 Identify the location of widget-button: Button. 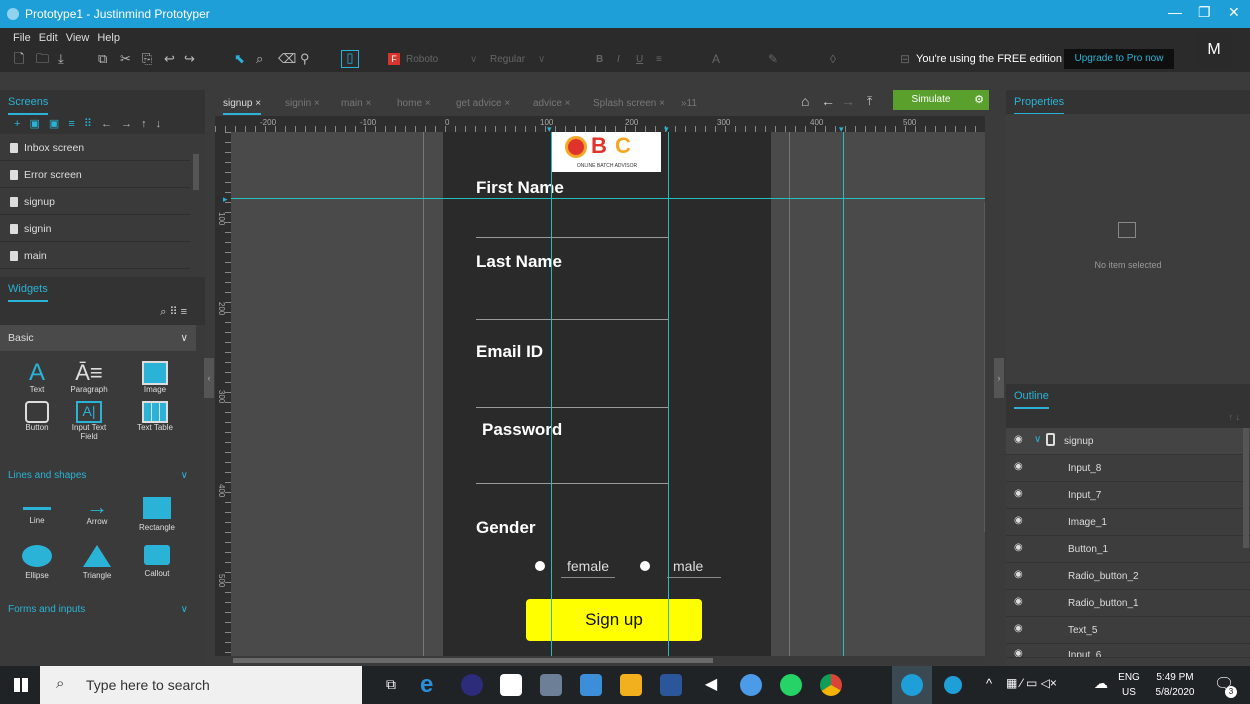
(37, 416).